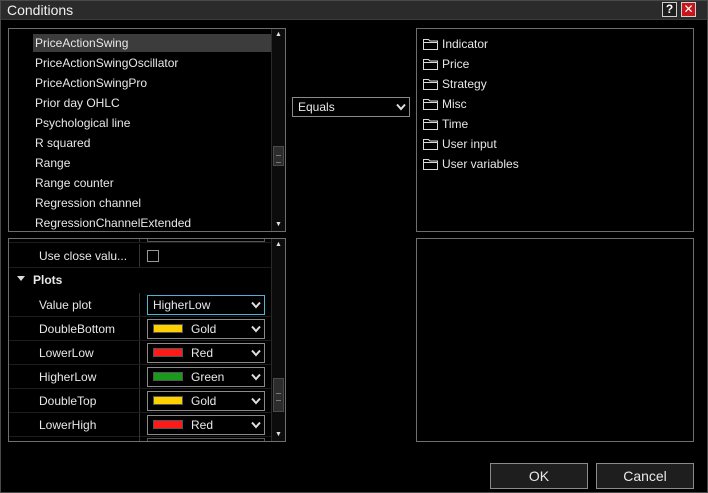 The width and height of the screenshot is (708, 493). What do you see at coordinates (68, 401) in the screenshot?
I see `plot-property-label: DoubleTop` at bounding box center [68, 401].